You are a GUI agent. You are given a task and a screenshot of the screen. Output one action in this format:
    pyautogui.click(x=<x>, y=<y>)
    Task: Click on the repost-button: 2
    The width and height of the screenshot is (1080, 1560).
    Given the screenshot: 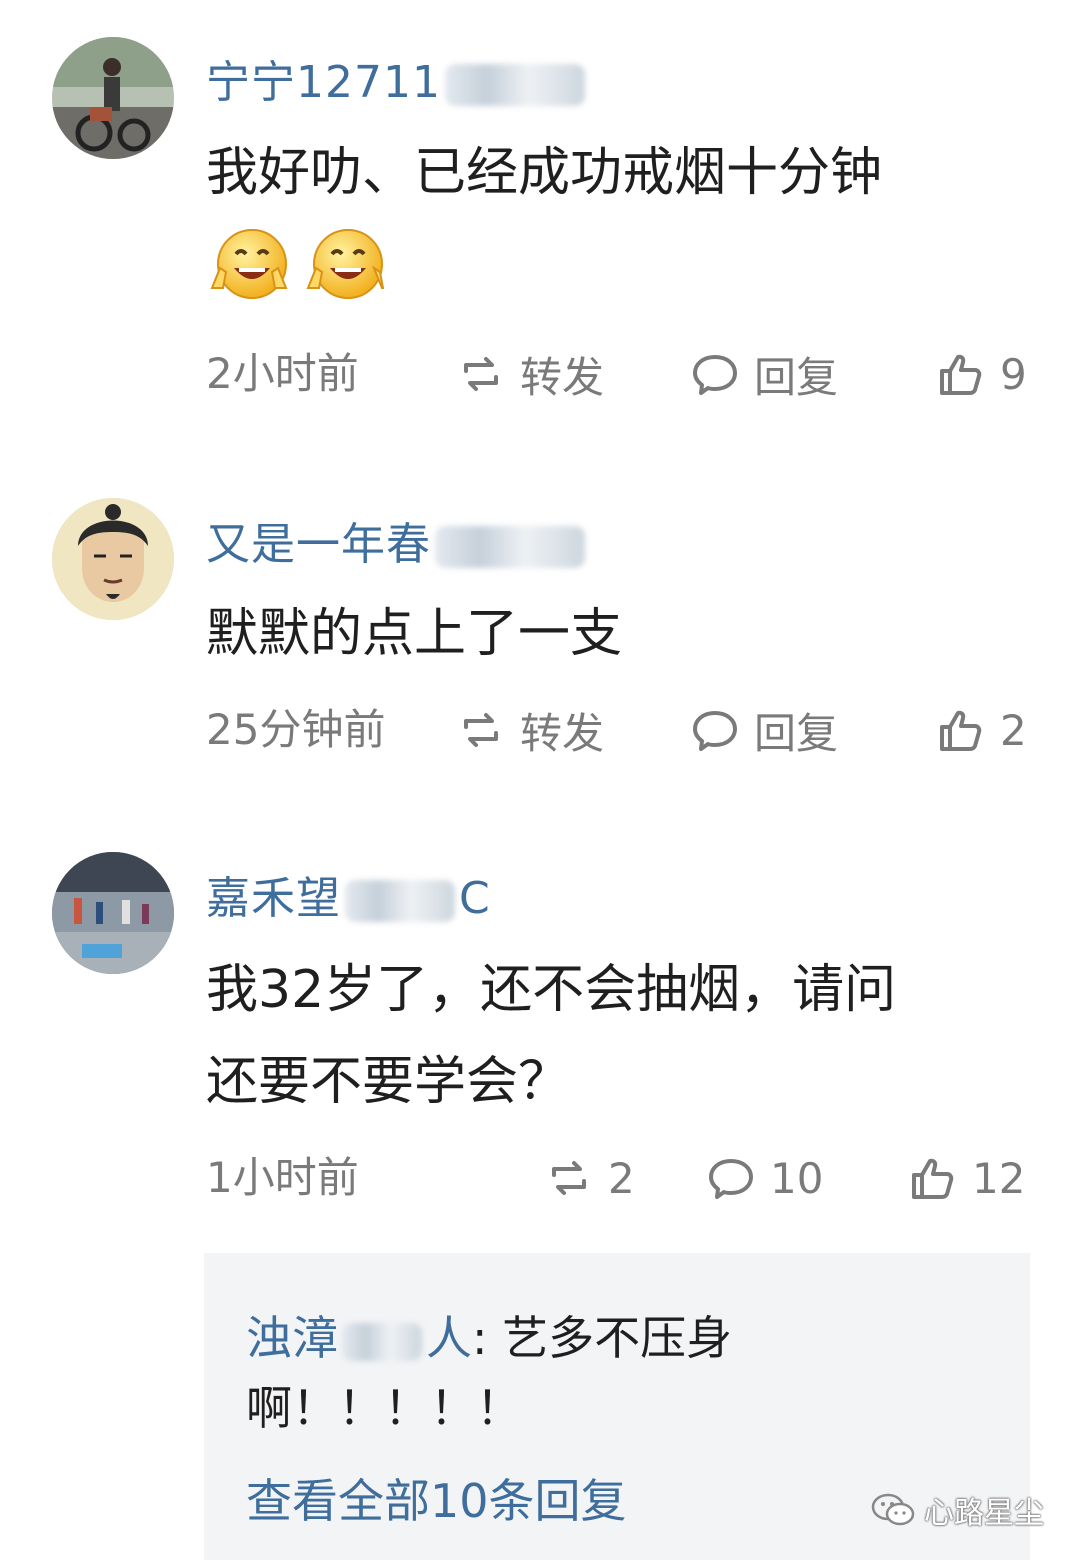 What is the action you would take?
    pyautogui.click(x=589, y=1178)
    